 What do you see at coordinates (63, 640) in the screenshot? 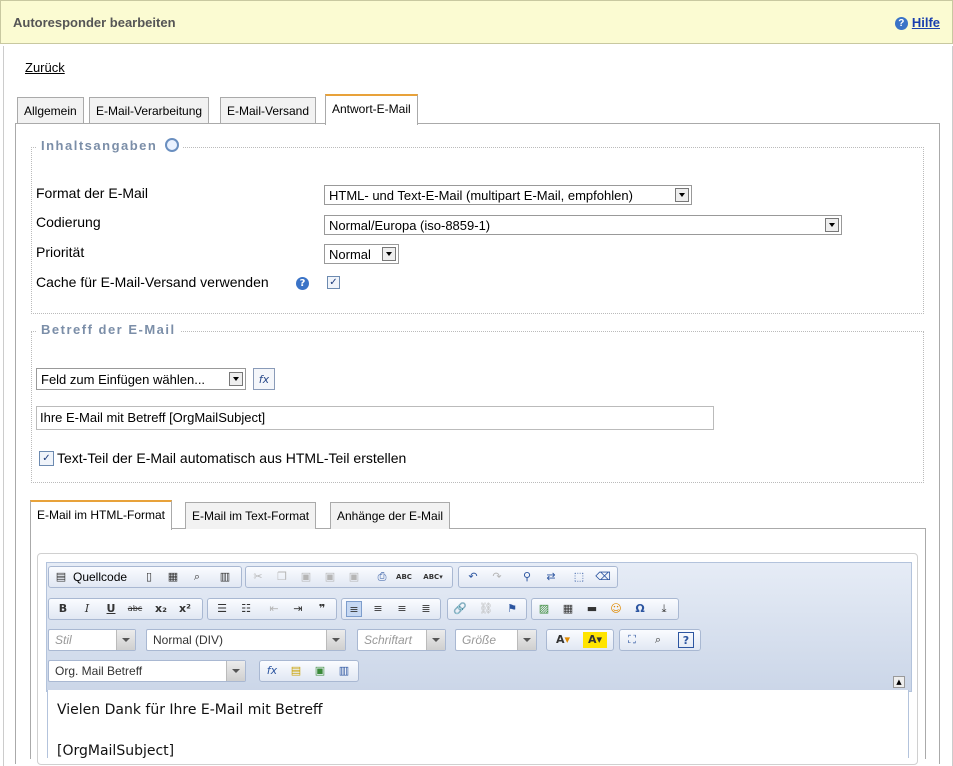
I see `style-combo-value: Stil` at bounding box center [63, 640].